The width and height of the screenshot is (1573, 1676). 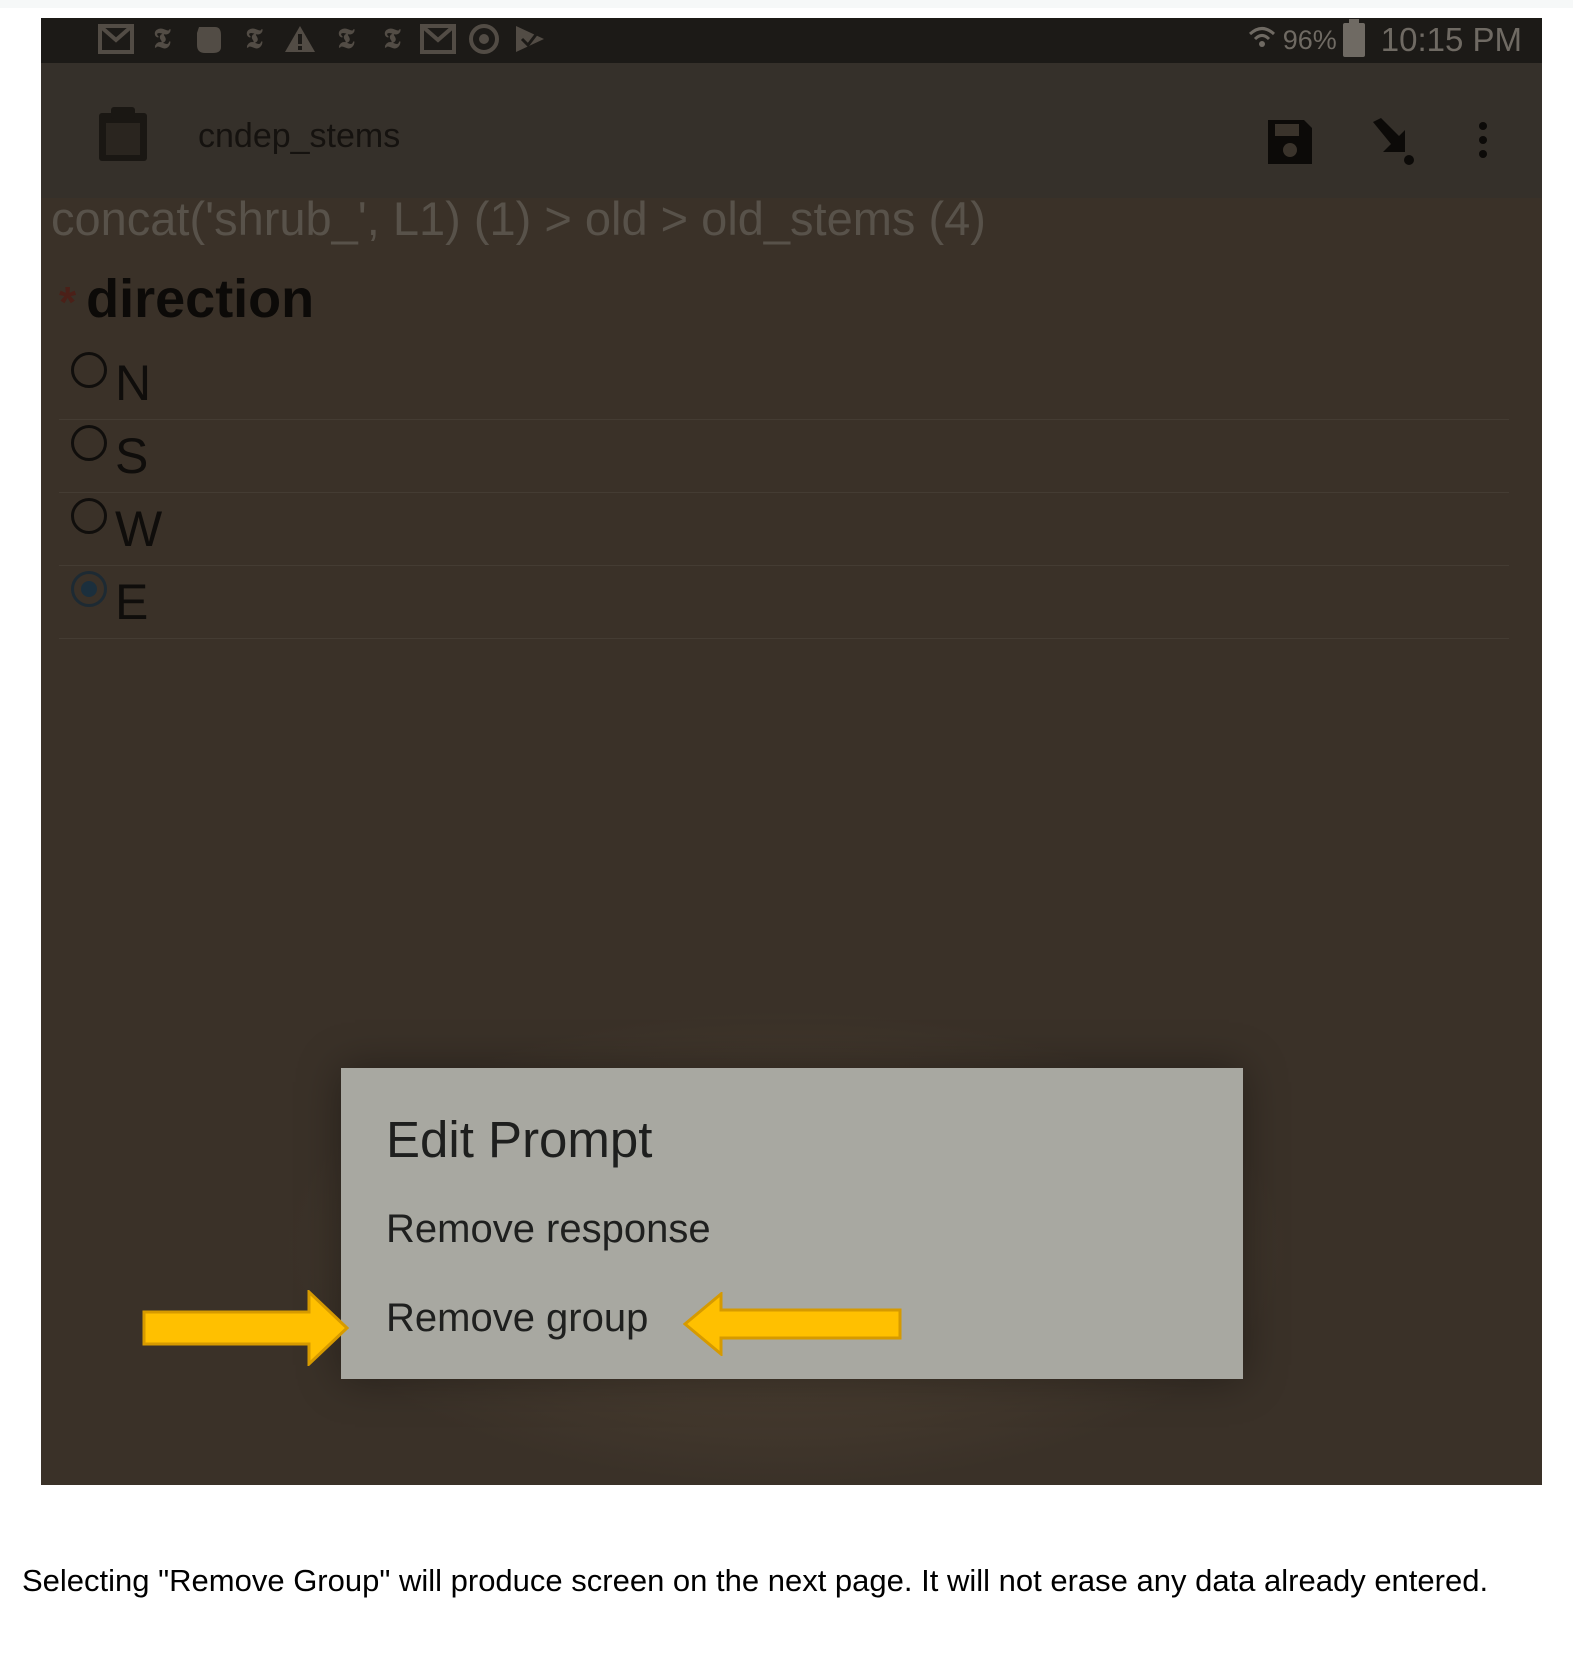 What do you see at coordinates (791, 40) in the screenshot?
I see `status-bar: 𝕿 𝕿 𝕿 𝕿 96% 10:15 PM` at bounding box center [791, 40].